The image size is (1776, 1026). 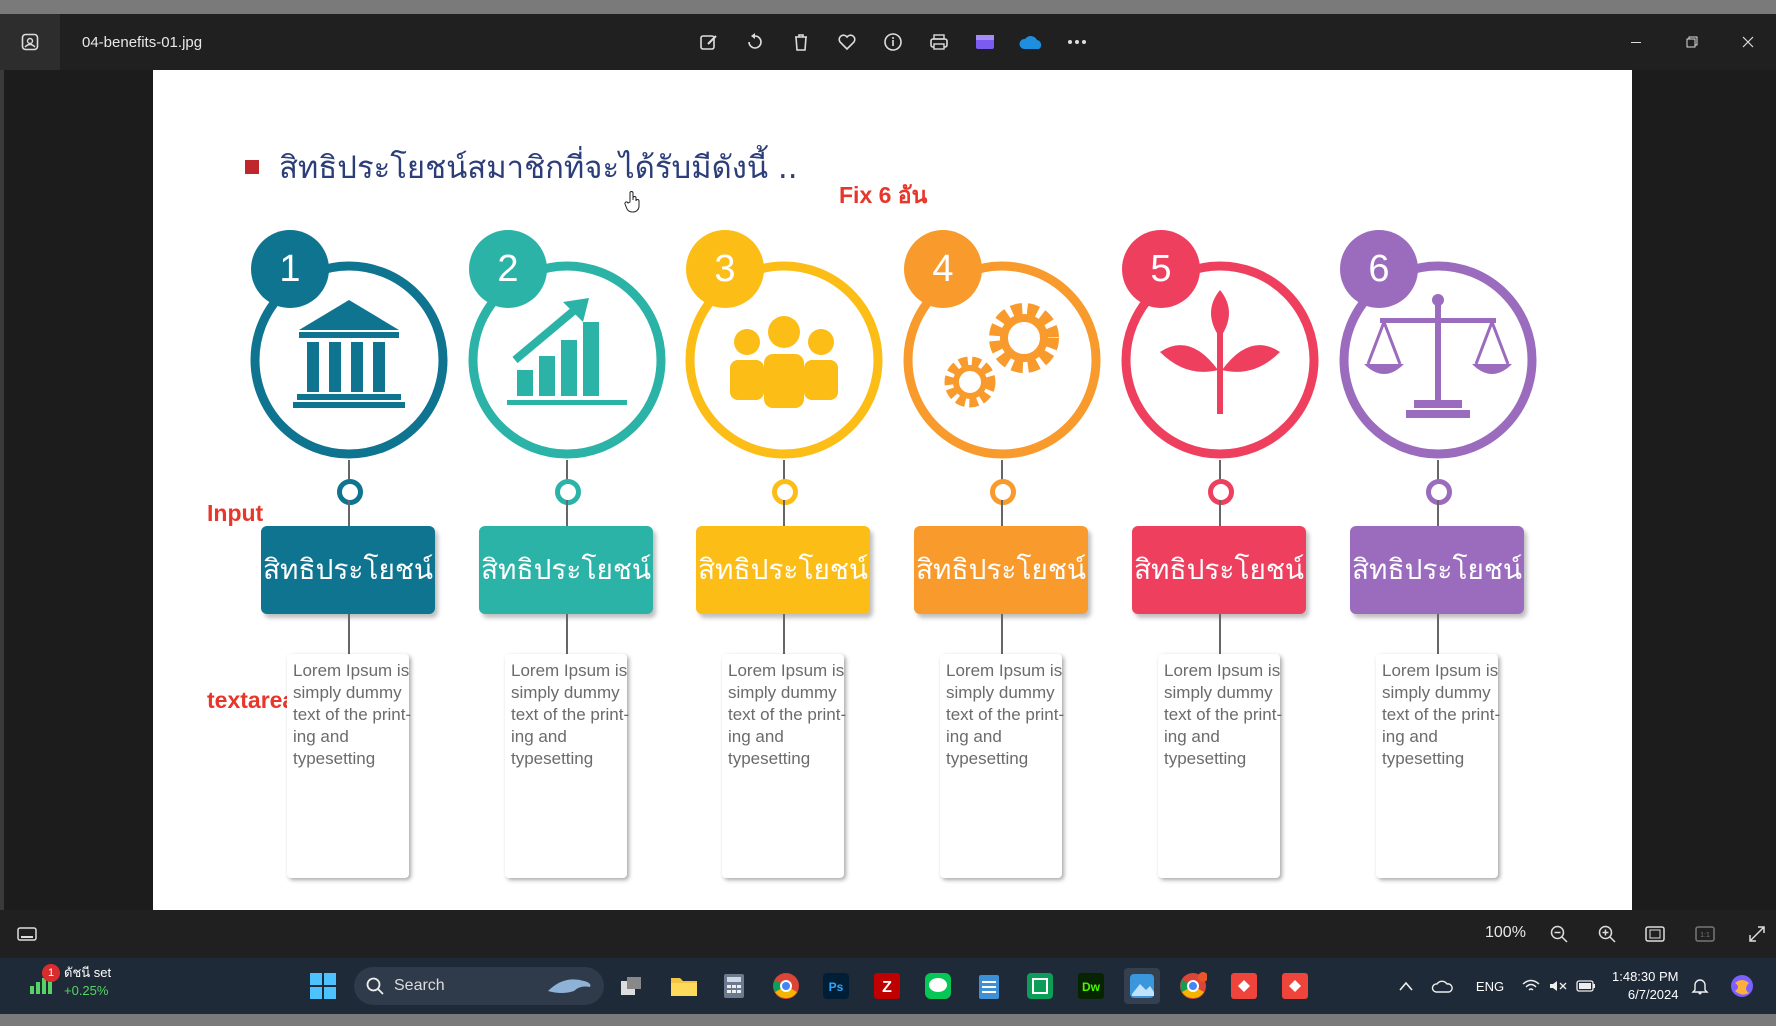 What do you see at coordinates (419, 985) in the screenshot?
I see `search-placeholder: Search` at bounding box center [419, 985].